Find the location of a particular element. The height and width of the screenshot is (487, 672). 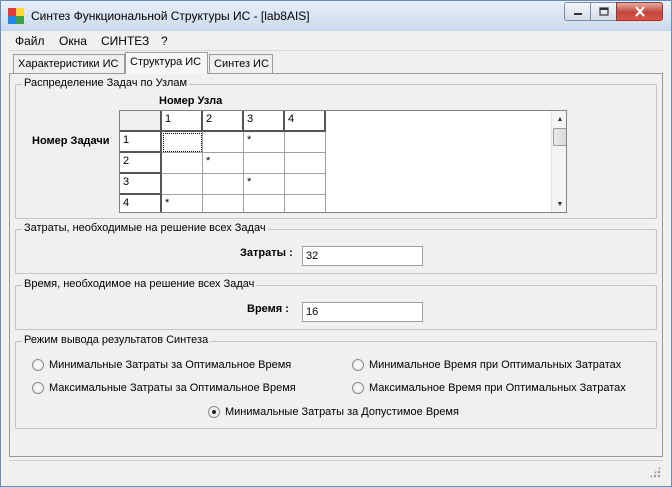

radio-min-costs-opt-time: Минимальные Затраты за Оптимальное Время is located at coordinates (161, 365).